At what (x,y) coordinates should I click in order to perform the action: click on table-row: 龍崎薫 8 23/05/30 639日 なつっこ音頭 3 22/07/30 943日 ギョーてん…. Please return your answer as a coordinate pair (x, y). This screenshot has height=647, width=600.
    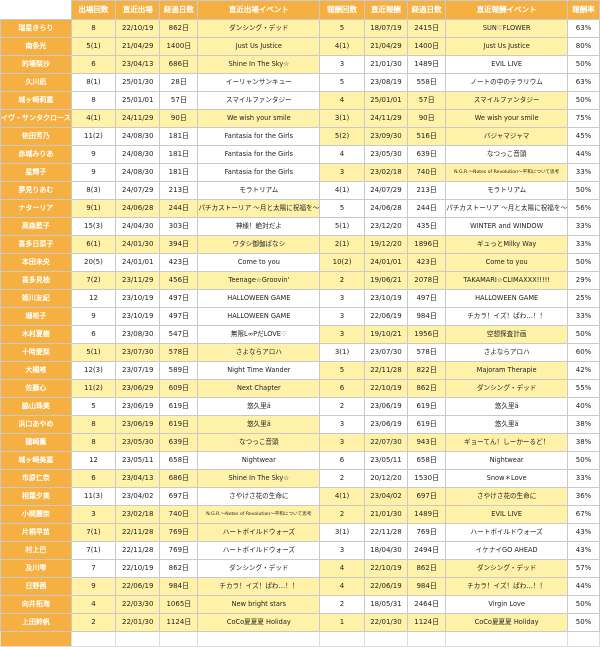
    Looking at the image, I should click on (300, 442).